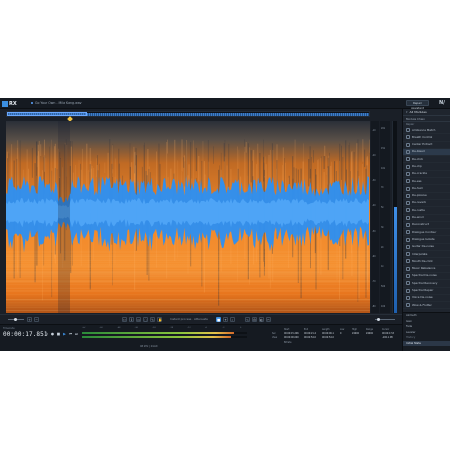 The height and width of the screenshot is (450, 450). Describe the element at coordinates (385, 319) in the screenshot. I see `vertical-zoom-slider` at that location.